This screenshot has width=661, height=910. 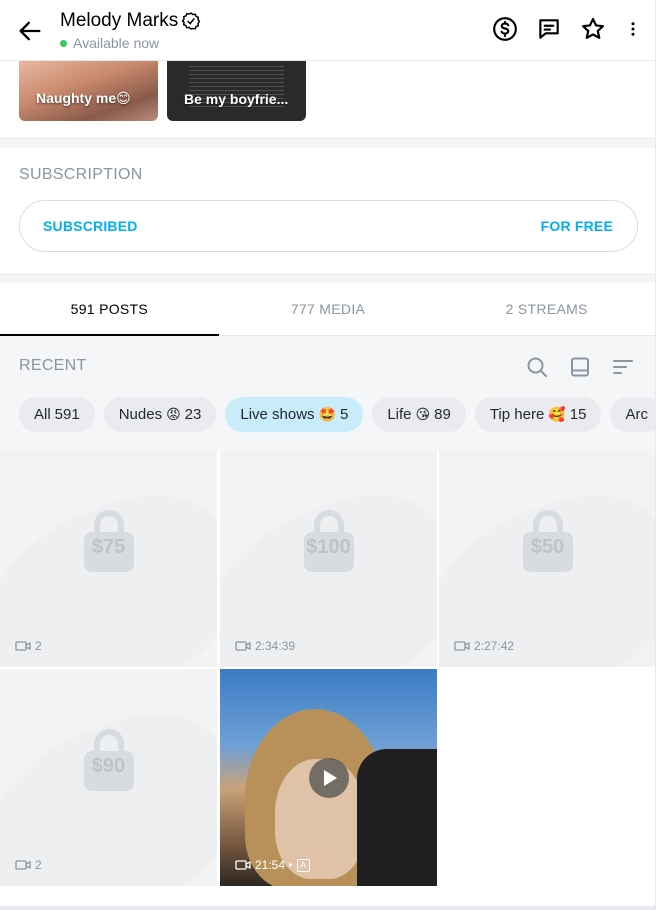 What do you see at coordinates (517, 414) in the screenshot?
I see `chip-label: Tip here` at bounding box center [517, 414].